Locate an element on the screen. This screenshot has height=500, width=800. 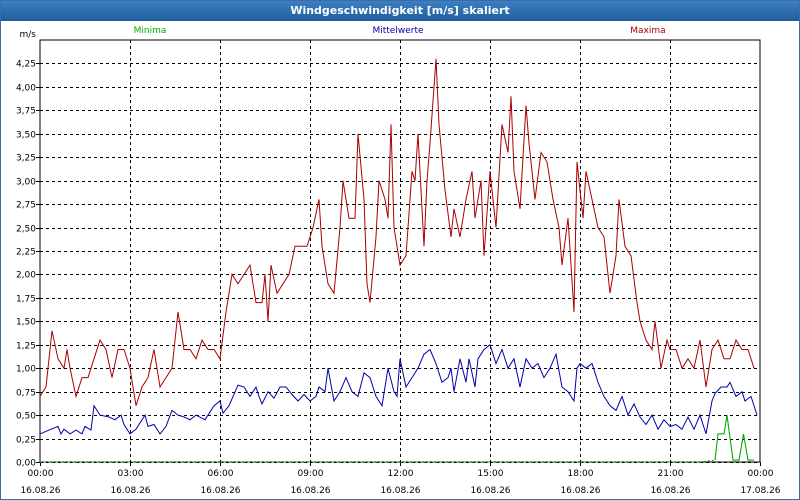
legend-label-mittelwerte: Mittelwerte is located at coordinates (397, 31).